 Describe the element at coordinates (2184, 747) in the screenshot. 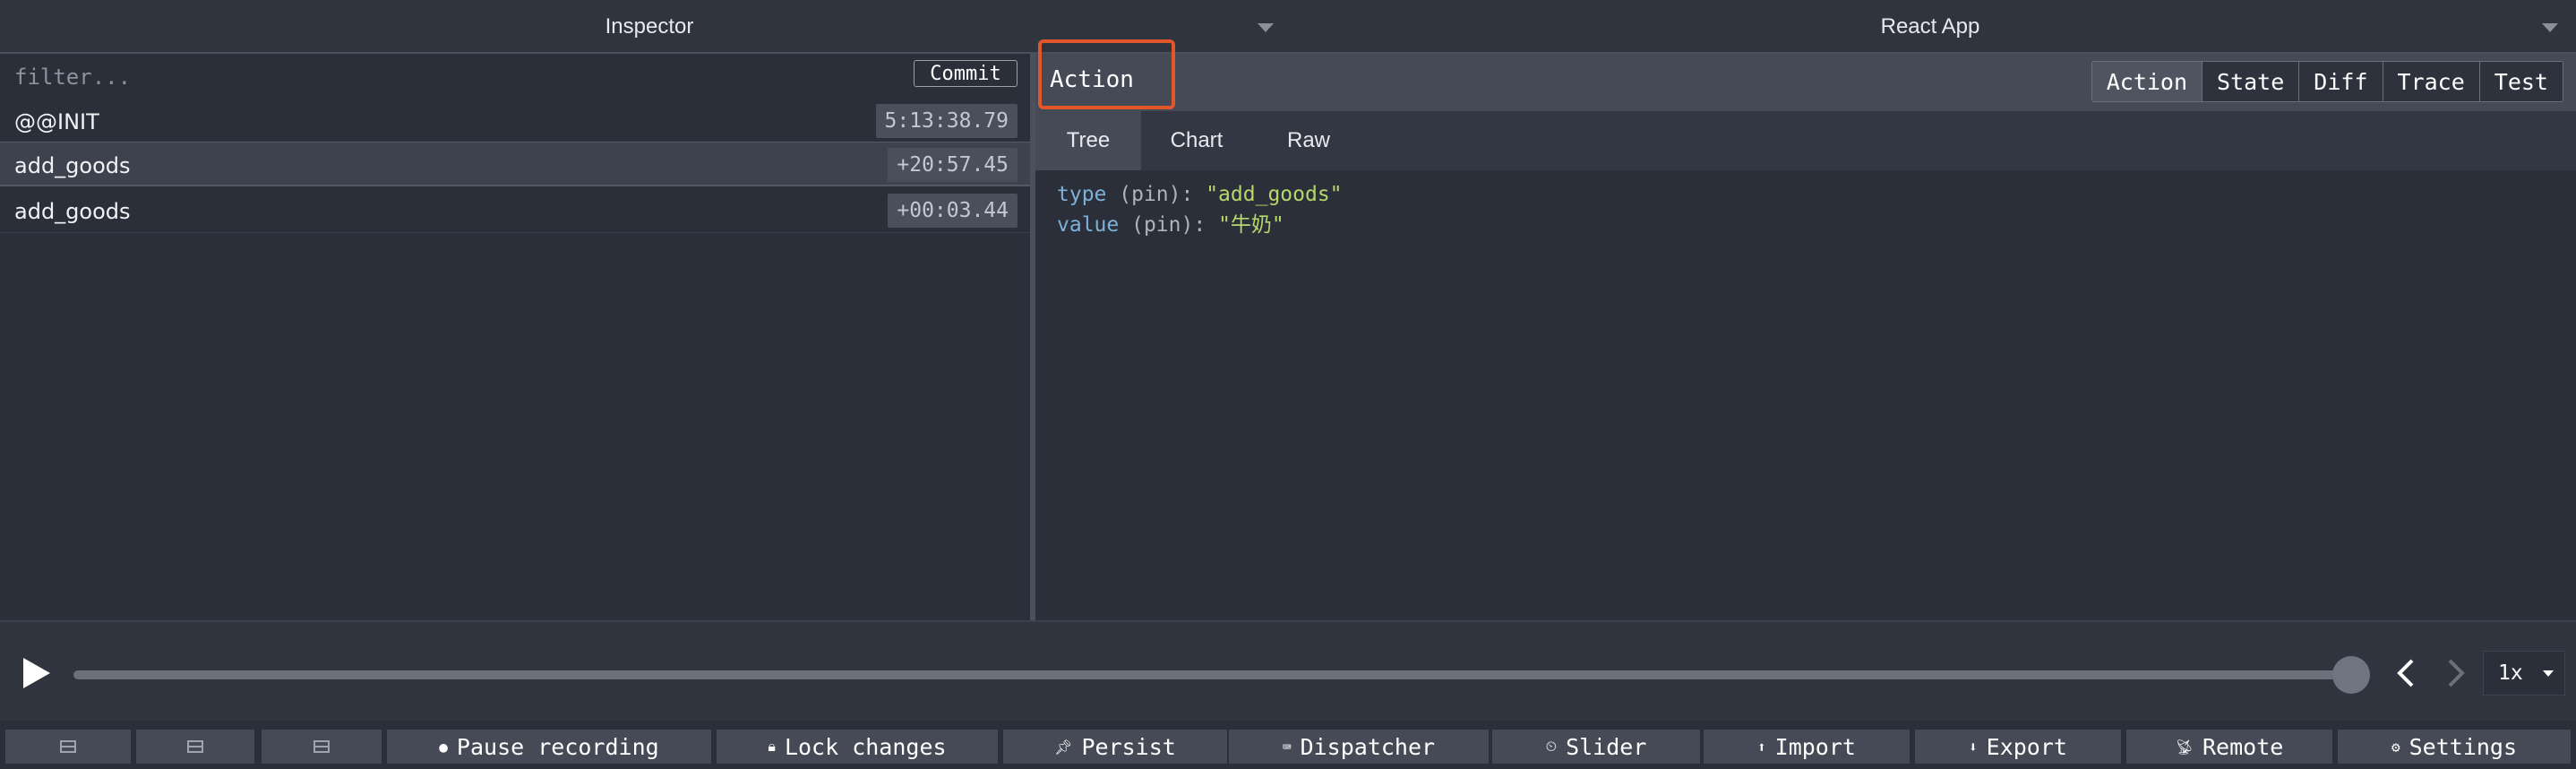

I see `antenna-icon: 📡︎` at that location.